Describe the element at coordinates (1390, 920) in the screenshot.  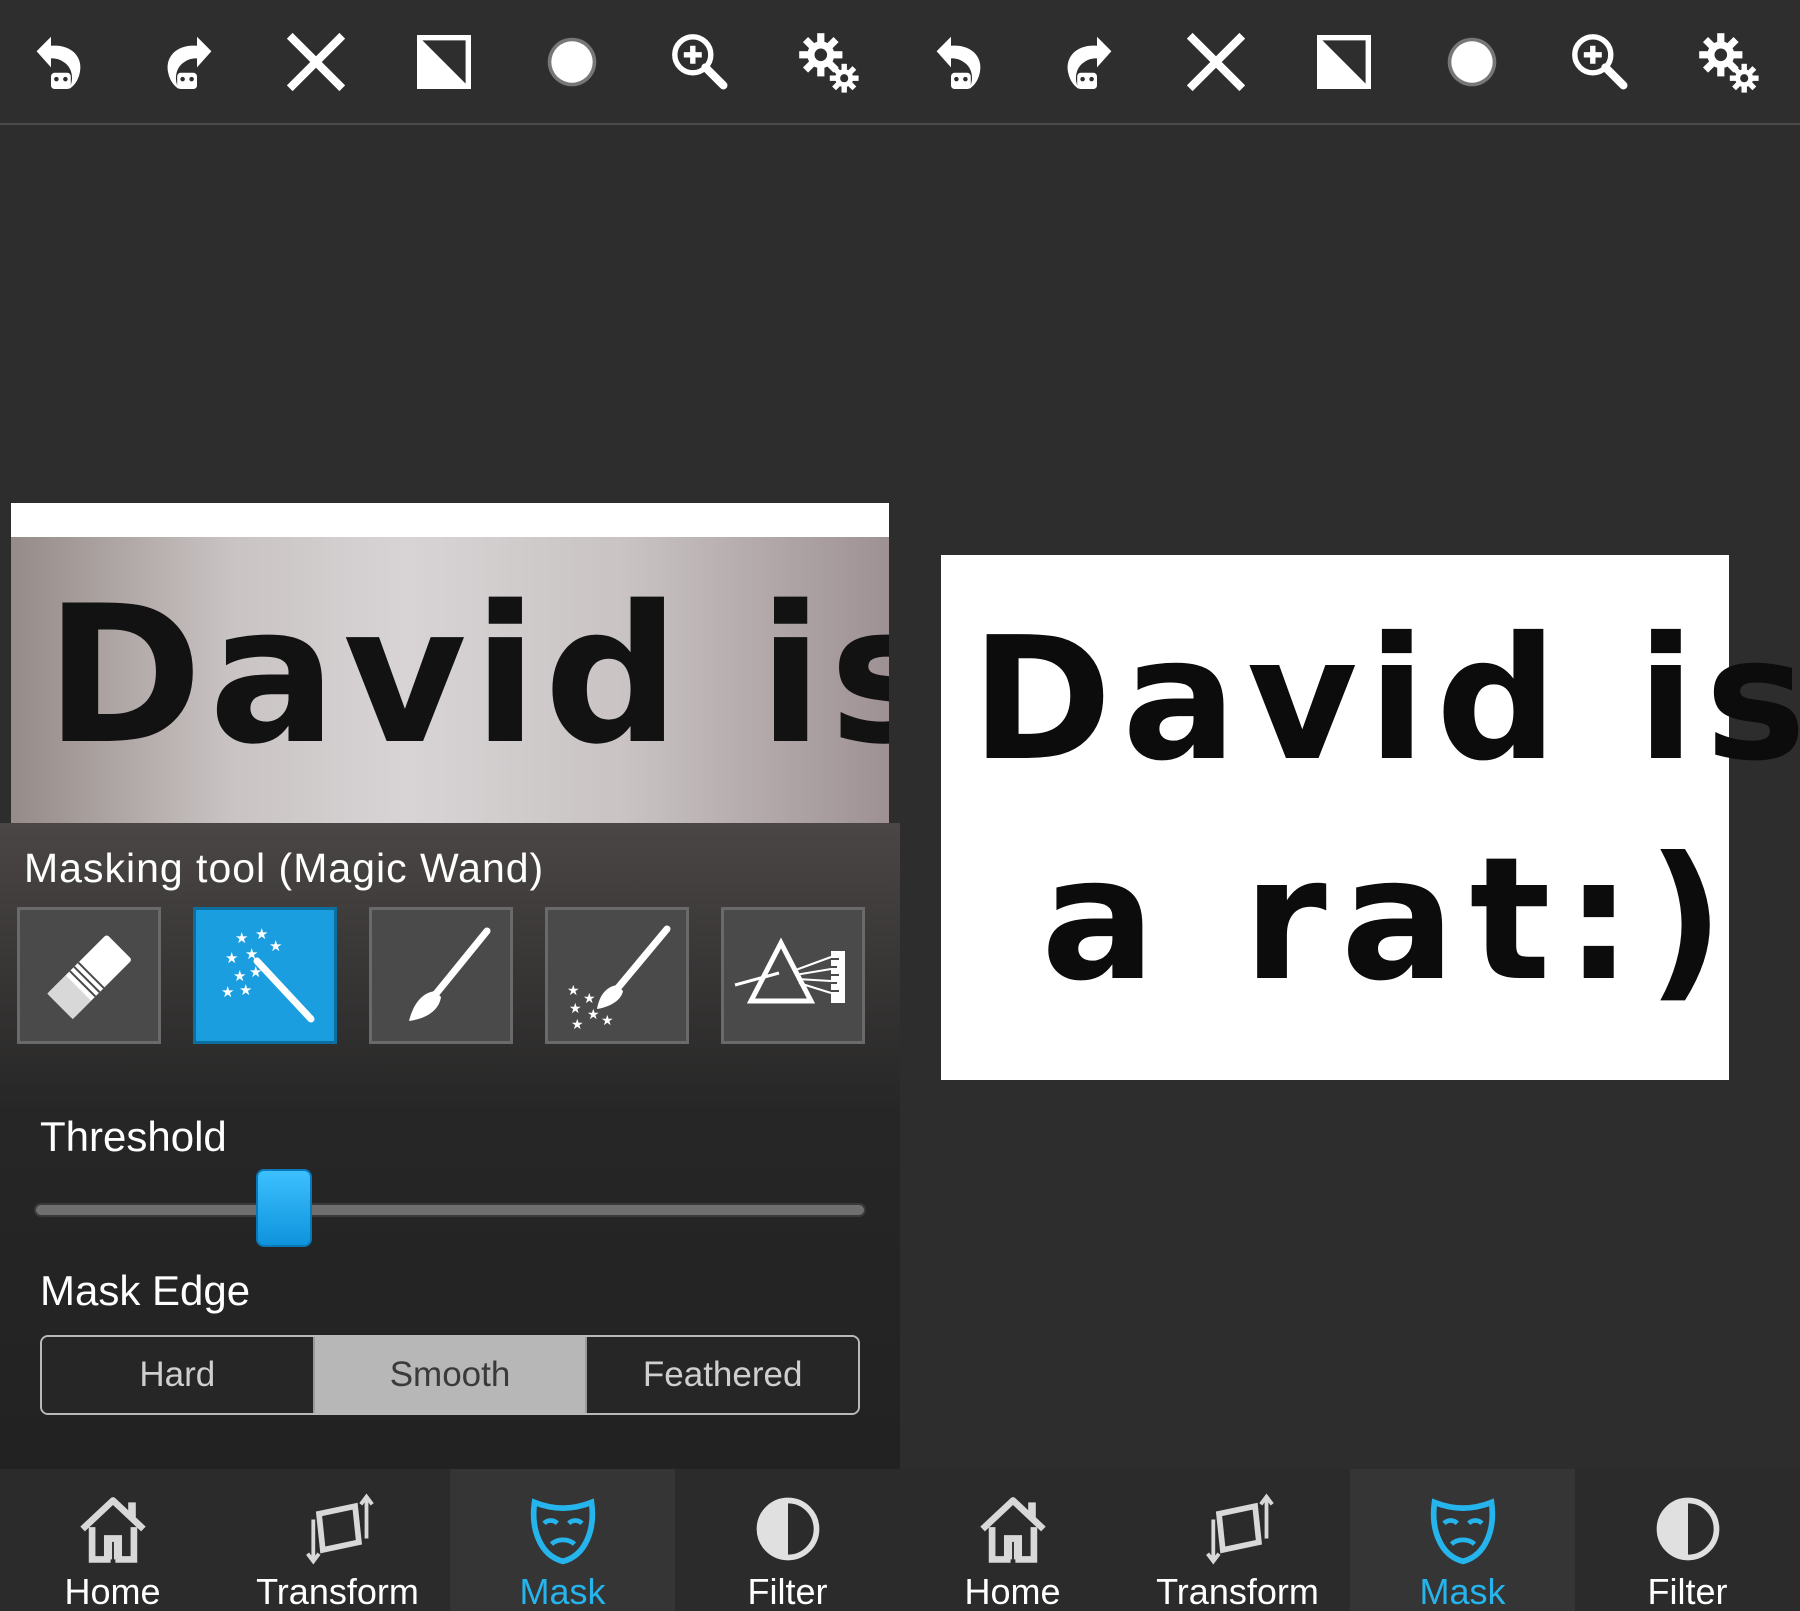
I see `result-line-2: a rat:)` at that location.